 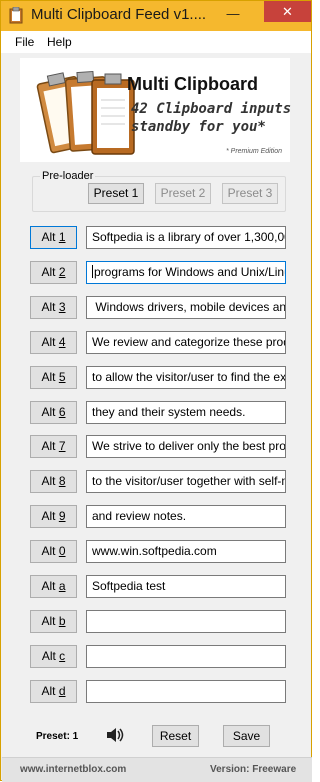 I want to click on clipboard-slot-row: Alt a Softpedia test, so click(x=156, y=586).